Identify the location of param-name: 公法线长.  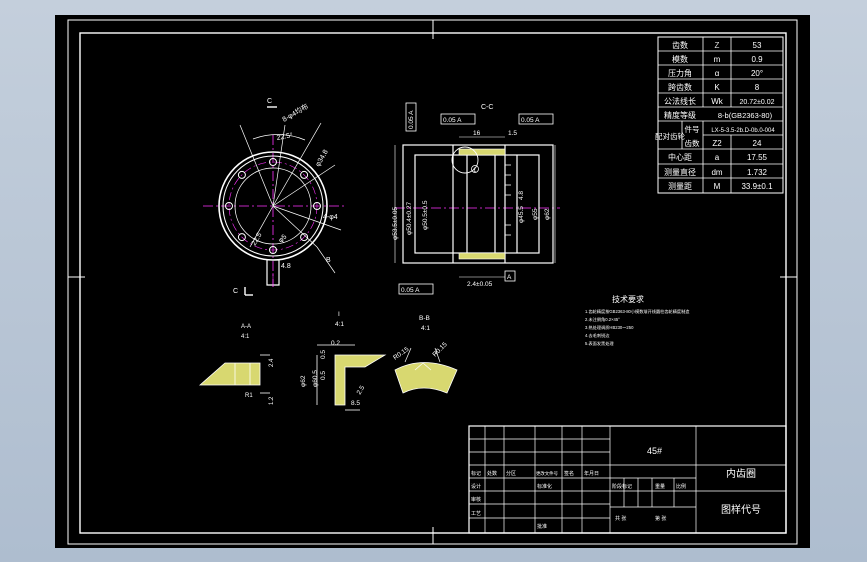
(680, 101).